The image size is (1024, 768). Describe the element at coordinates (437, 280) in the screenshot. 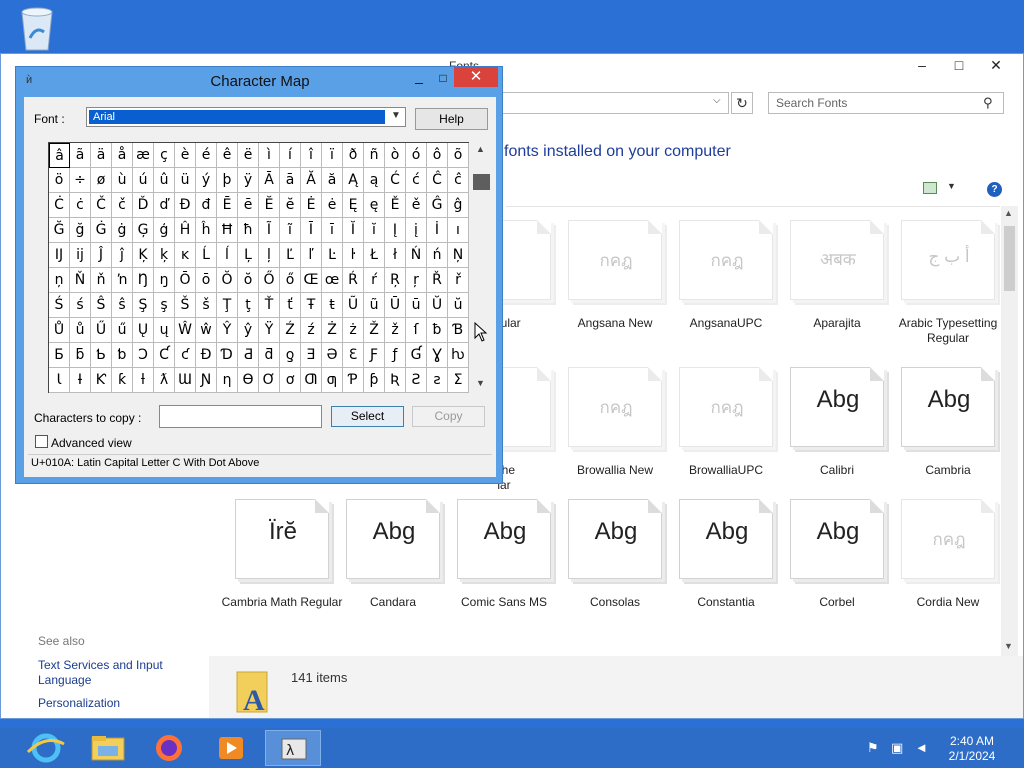

I see `character-cell: Ř` at that location.